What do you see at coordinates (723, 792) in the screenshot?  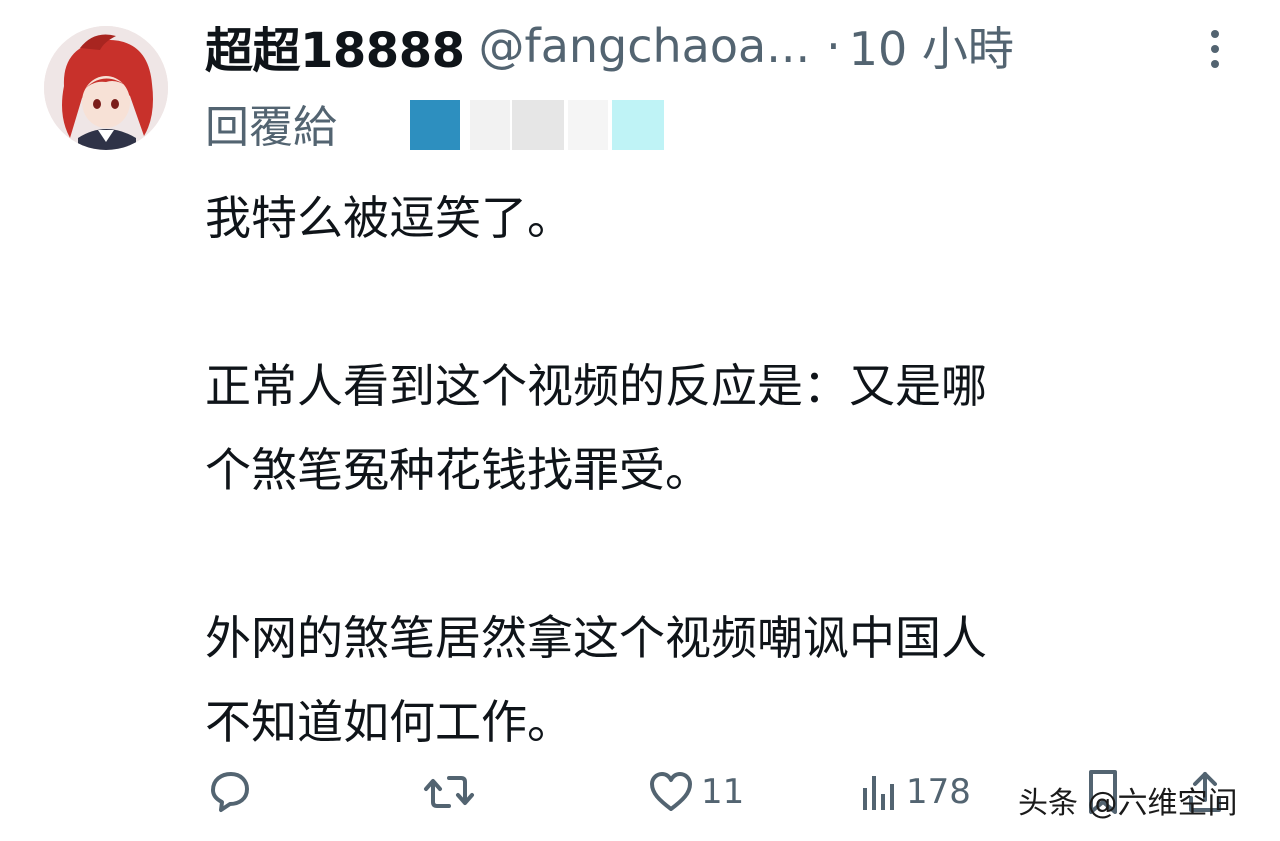 I see `like-count: 11` at bounding box center [723, 792].